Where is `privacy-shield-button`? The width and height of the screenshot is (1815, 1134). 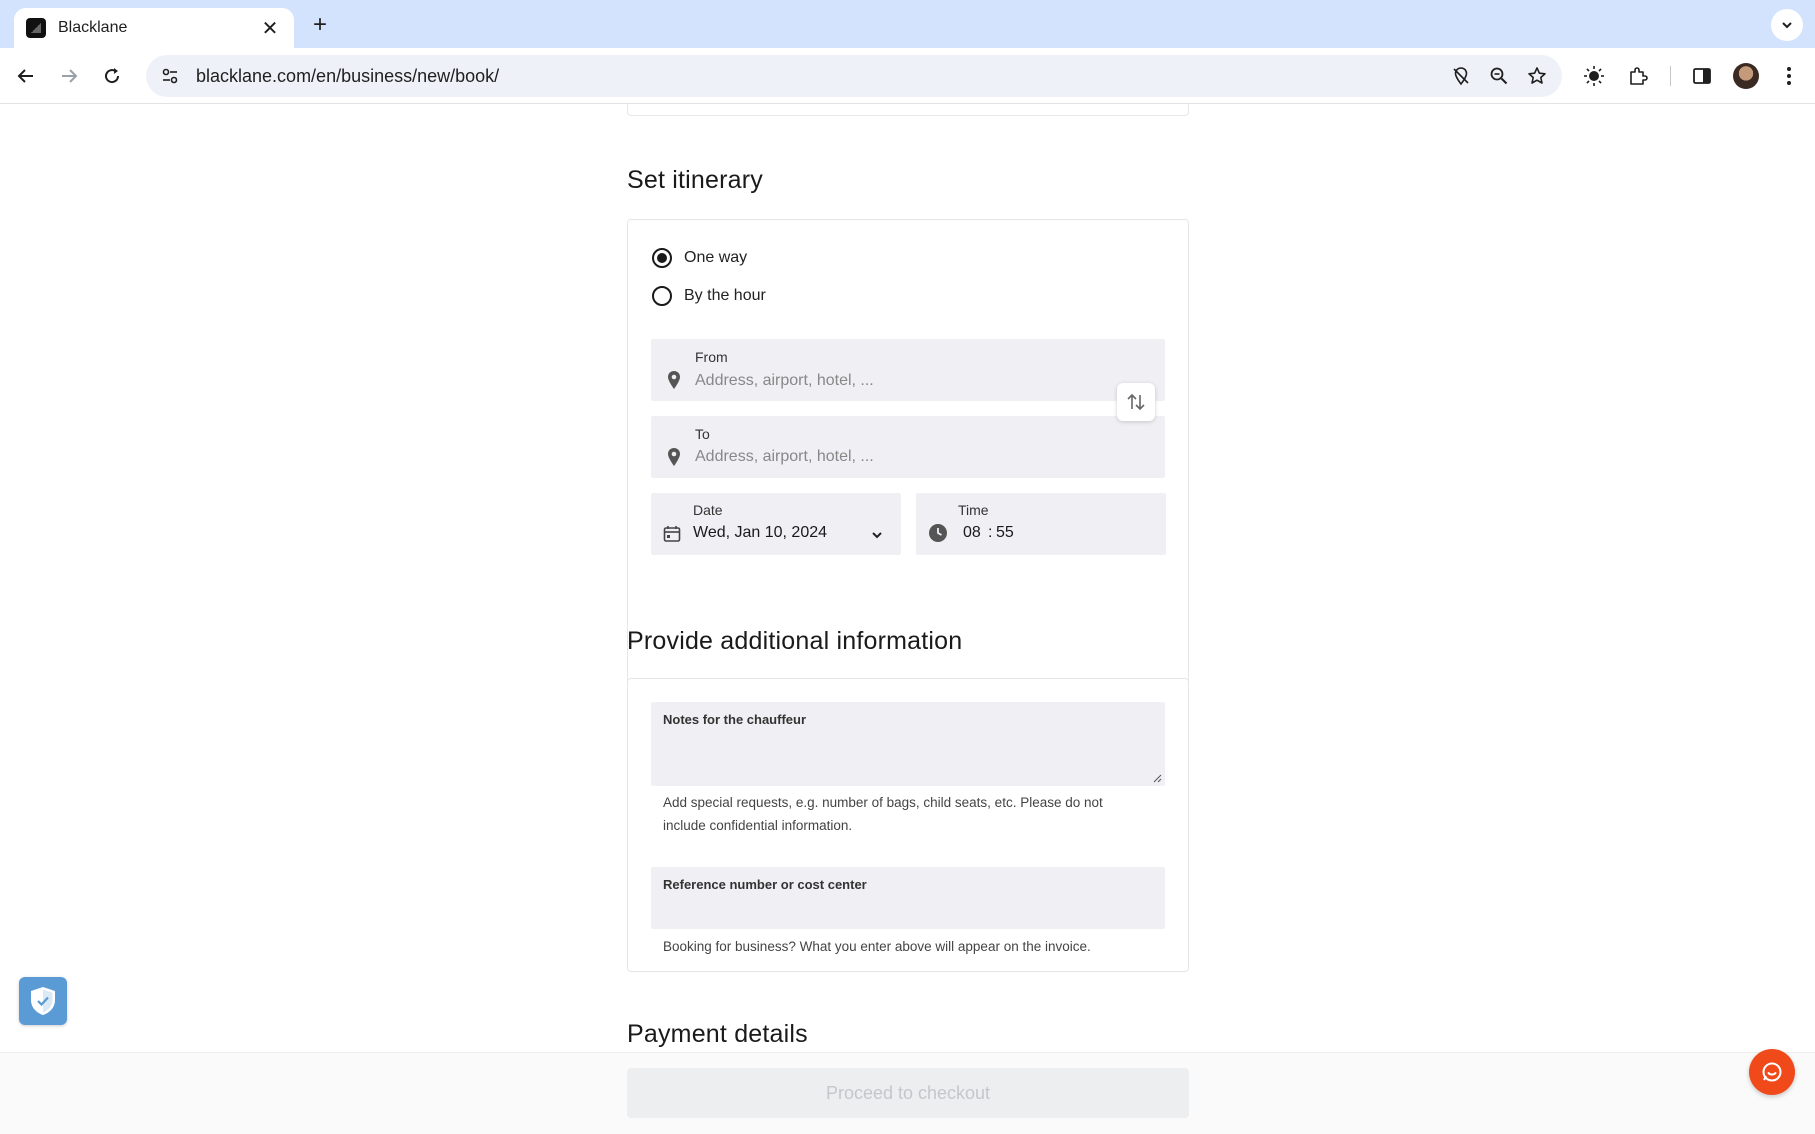
privacy-shield-button is located at coordinates (43, 1001).